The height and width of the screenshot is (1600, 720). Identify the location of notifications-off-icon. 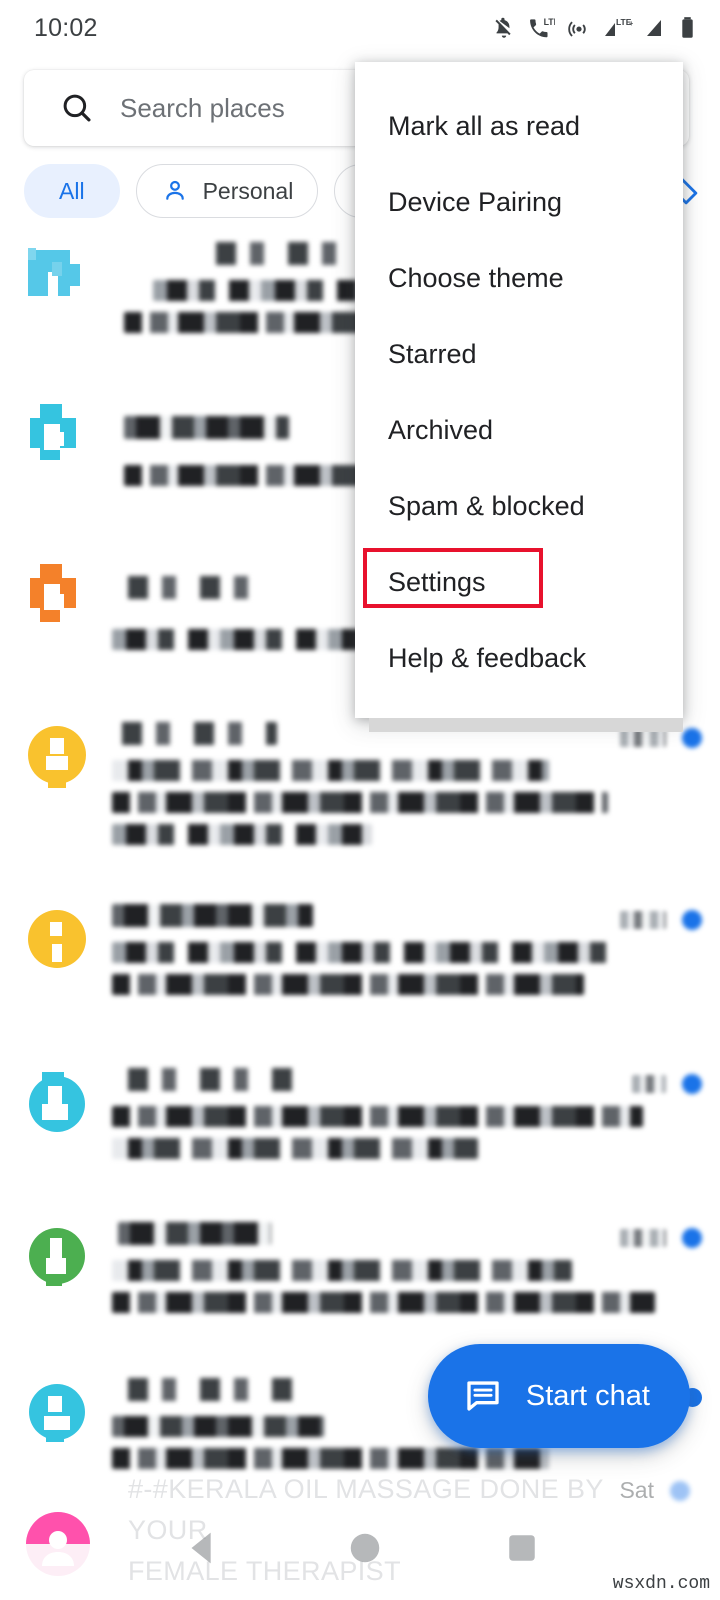
(503, 27).